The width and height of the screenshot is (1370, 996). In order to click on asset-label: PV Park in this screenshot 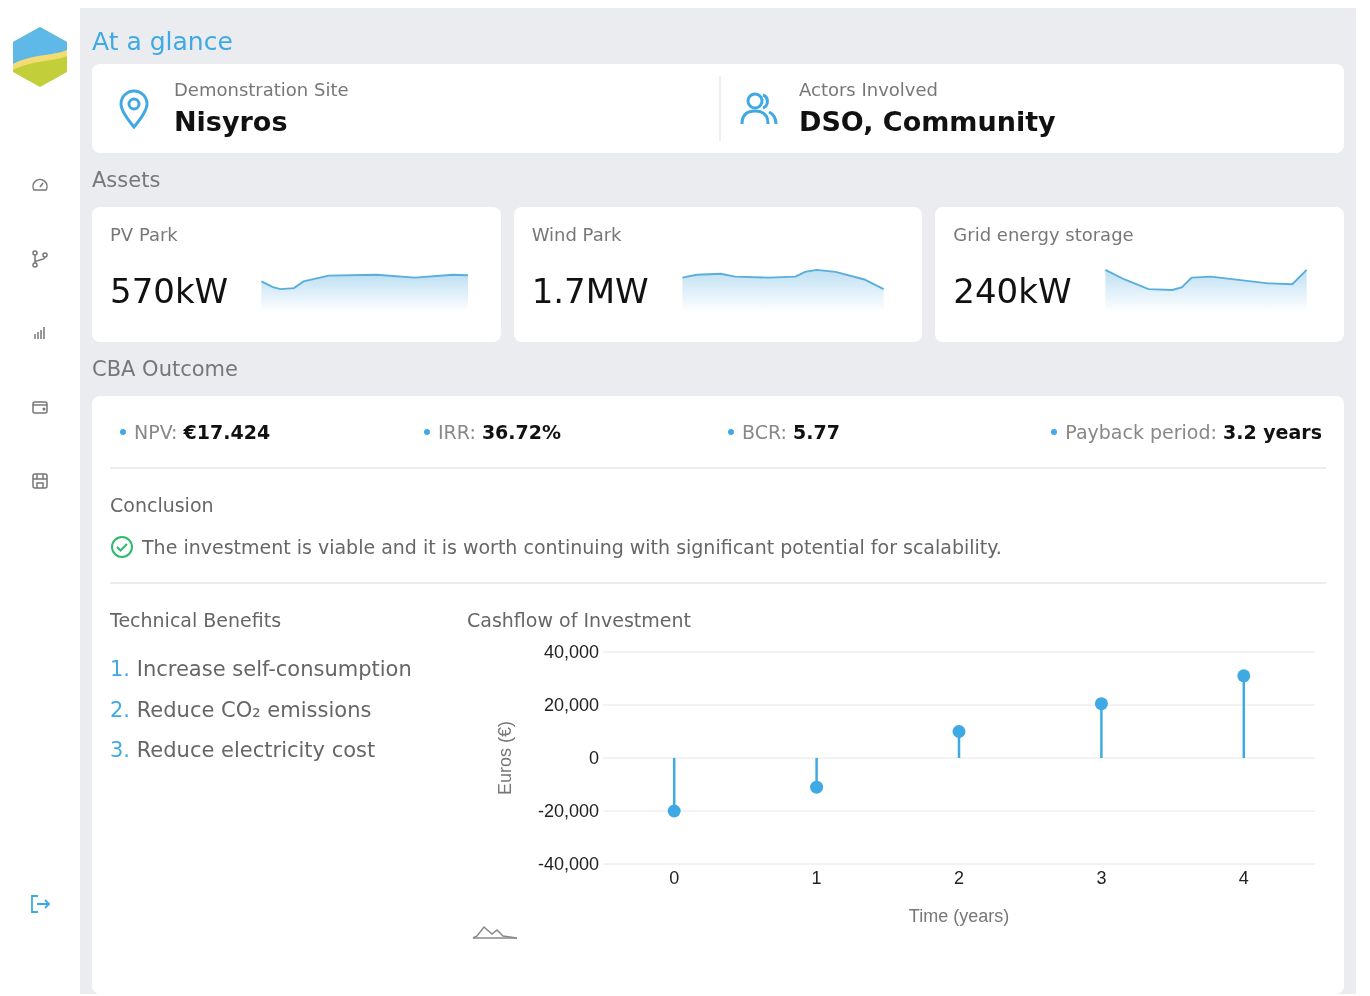, I will do `click(144, 235)`.